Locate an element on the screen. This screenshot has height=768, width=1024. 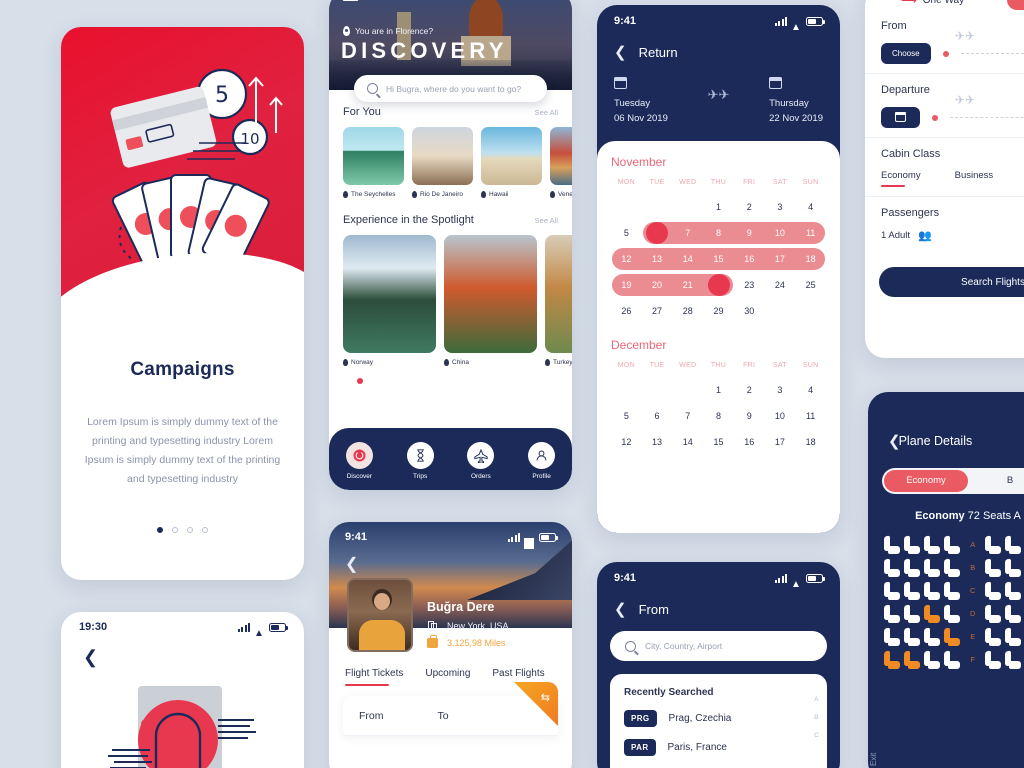
seat-D4 is located at coordinates (952, 613).